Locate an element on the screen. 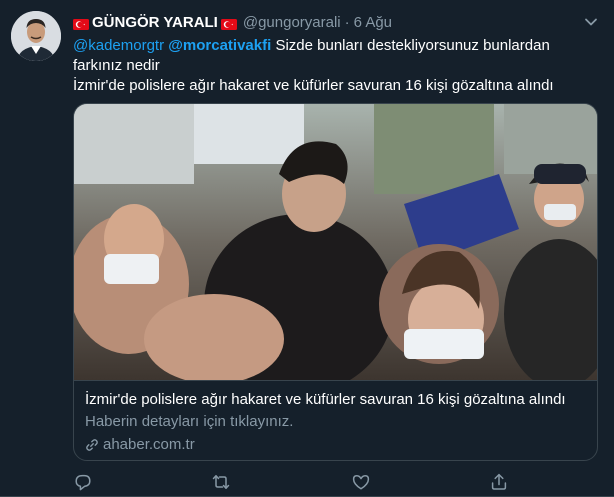 Image resolution: width=614 pixels, height=497 pixels. display-name: GÜNGÖR YARALI is located at coordinates (155, 22).